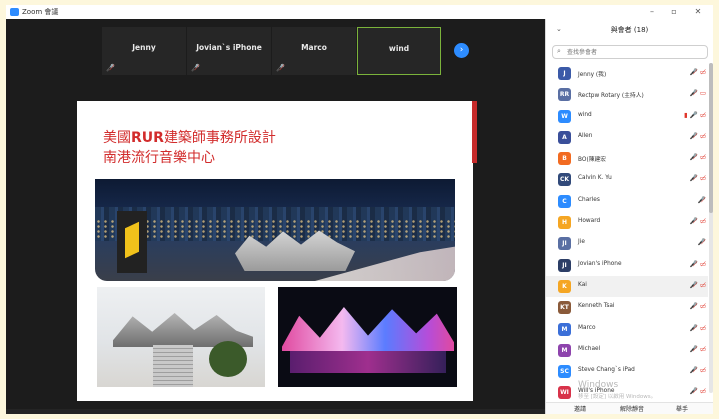  What do you see at coordinates (698, 12) in the screenshot?
I see `close-button: ✕` at bounding box center [698, 12].